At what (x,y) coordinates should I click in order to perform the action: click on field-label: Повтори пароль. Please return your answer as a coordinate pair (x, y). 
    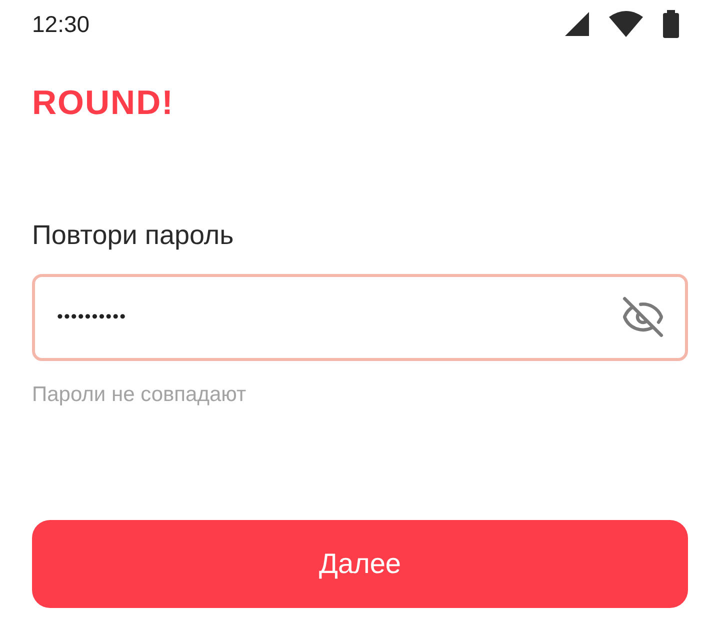
    Looking at the image, I should click on (133, 235).